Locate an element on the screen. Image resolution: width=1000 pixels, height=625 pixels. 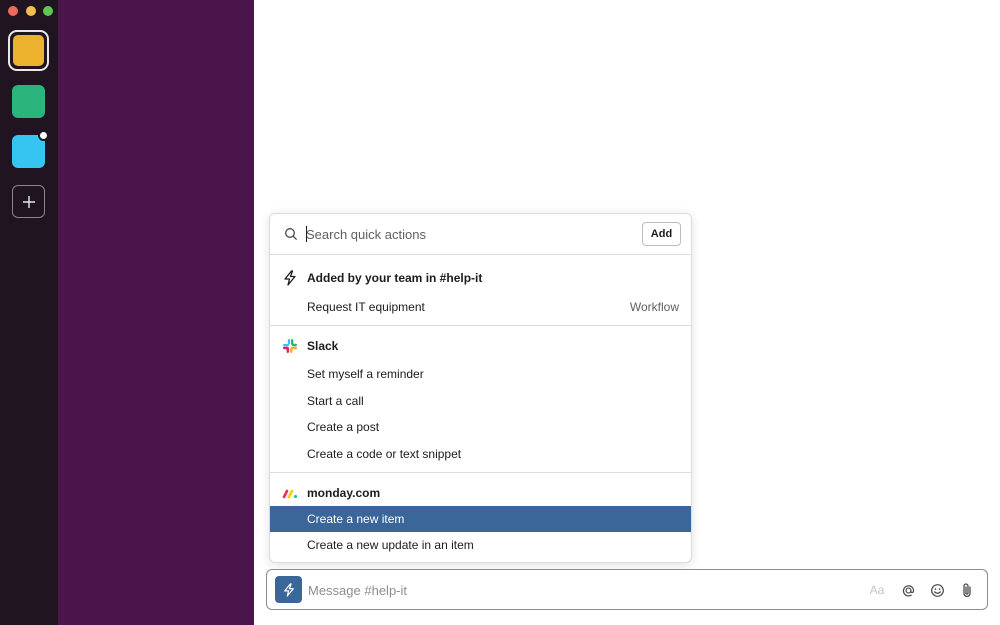
action-start-call: Start a call is located at coordinates (480, 401).